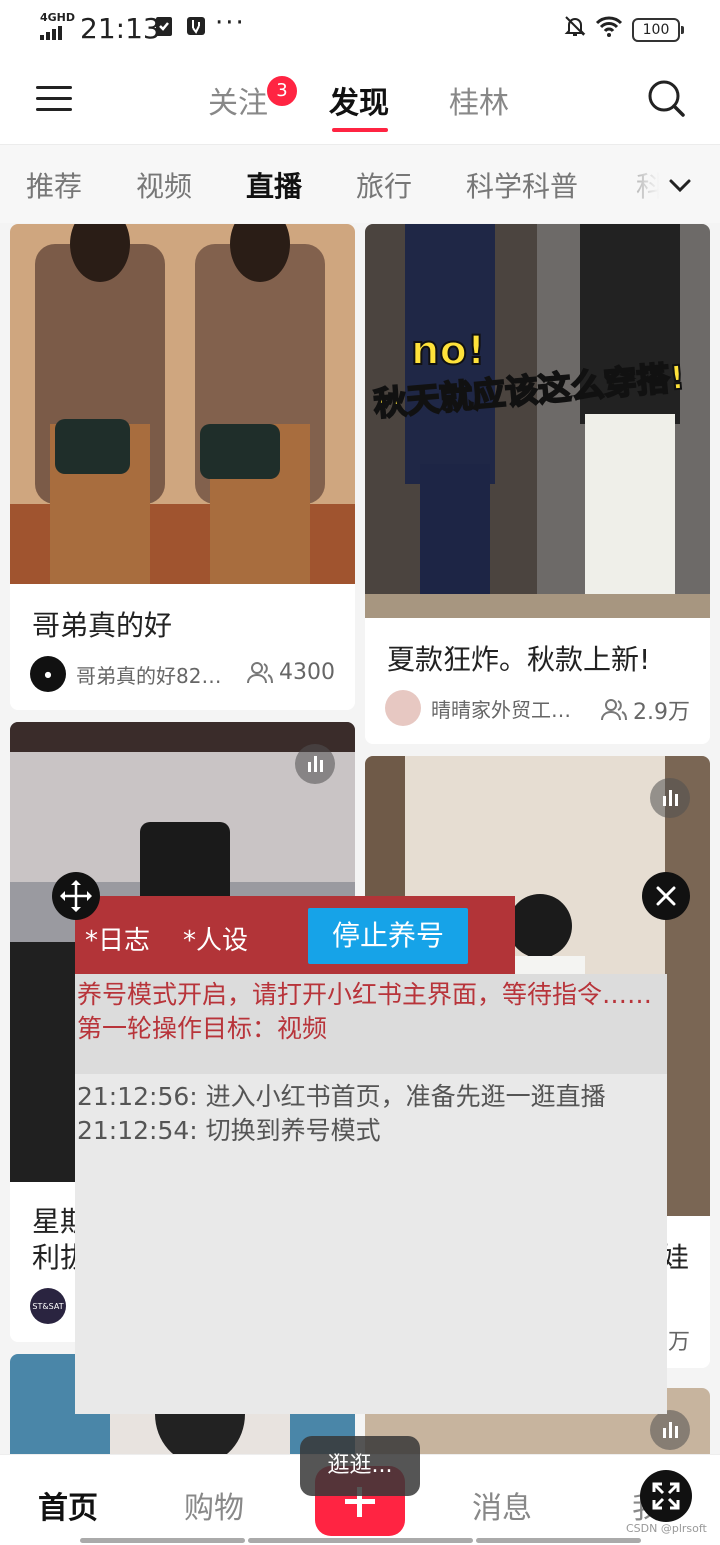  Describe the element at coordinates (666, 1528) in the screenshot. I see `watermark: CSDN @plrsoft` at that location.